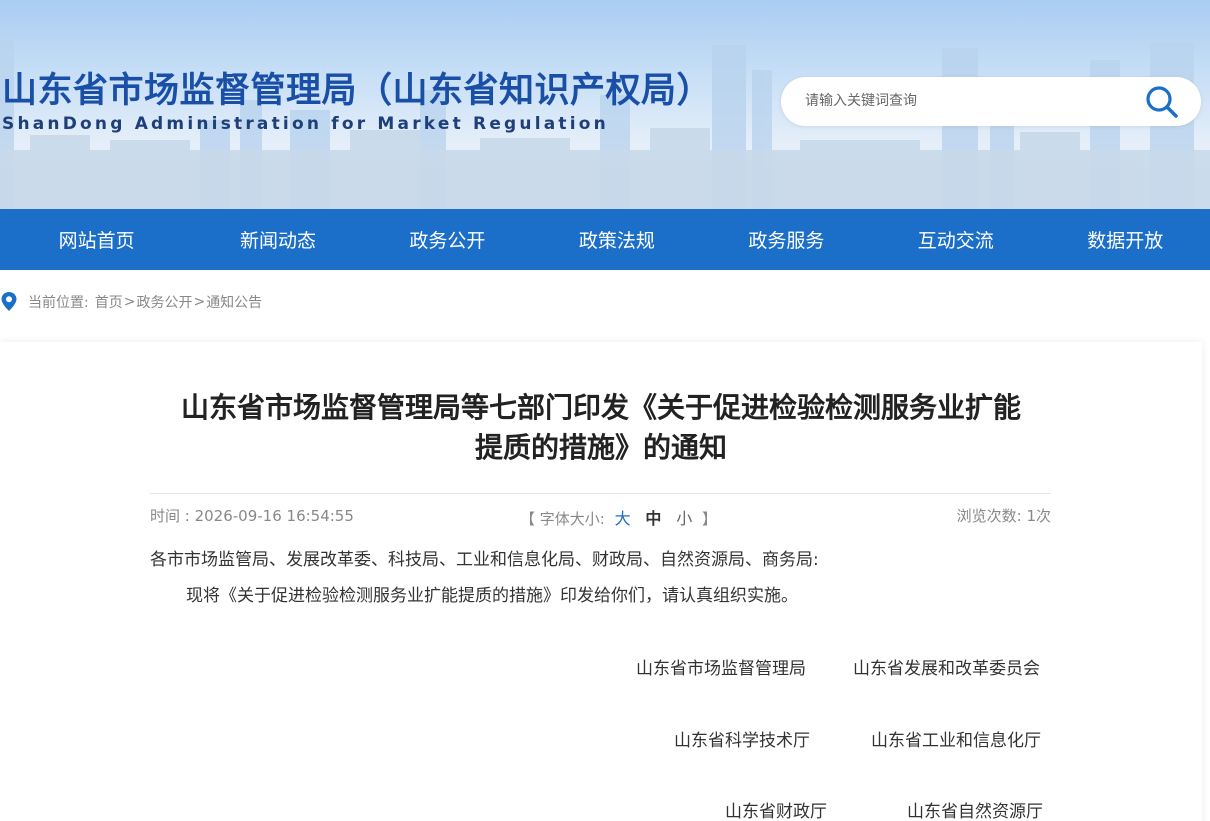  What do you see at coordinates (58, 303) in the screenshot?
I see `breadcrumb-prefix: 当前位置:` at bounding box center [58, 303].